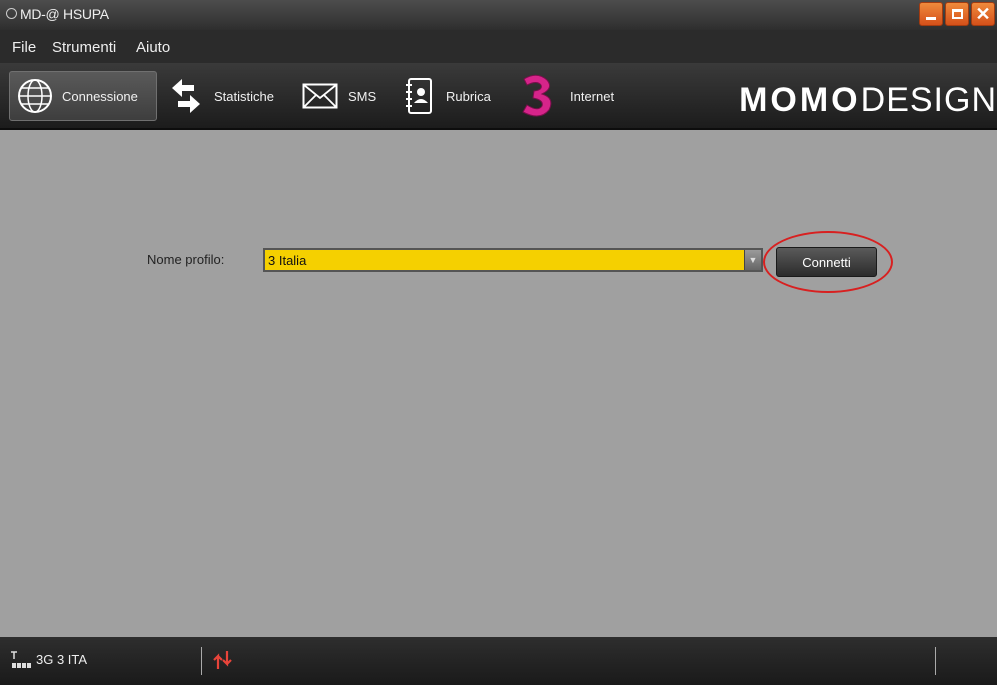 Image resolution: width=997 pixels, height=685 pixels. Describe the element at coordinates (64, 14) in the screenshot. I see `window-title: MD-@ HSUPA` at that location.